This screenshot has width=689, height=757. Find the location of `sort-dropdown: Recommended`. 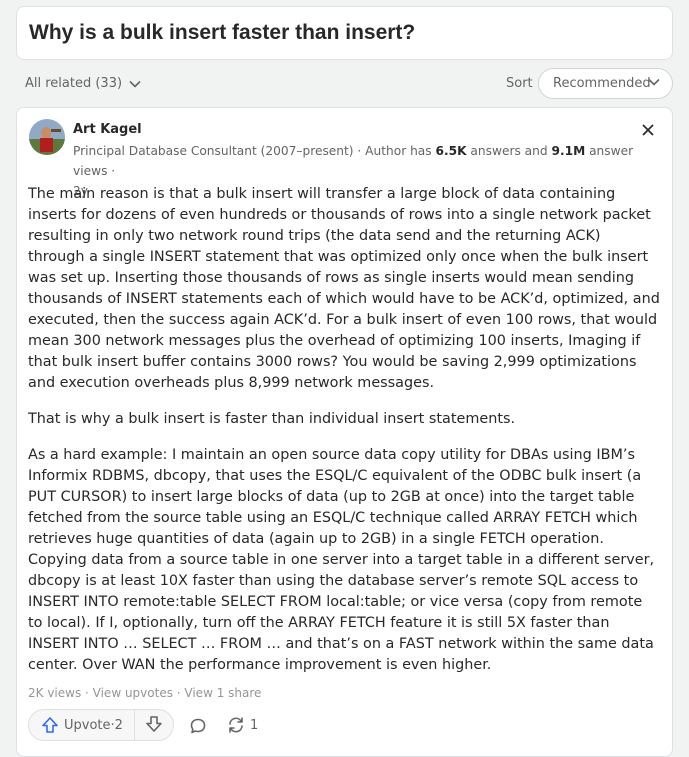

sort-dropdown: Recommended is located at coordinates (605, 83).